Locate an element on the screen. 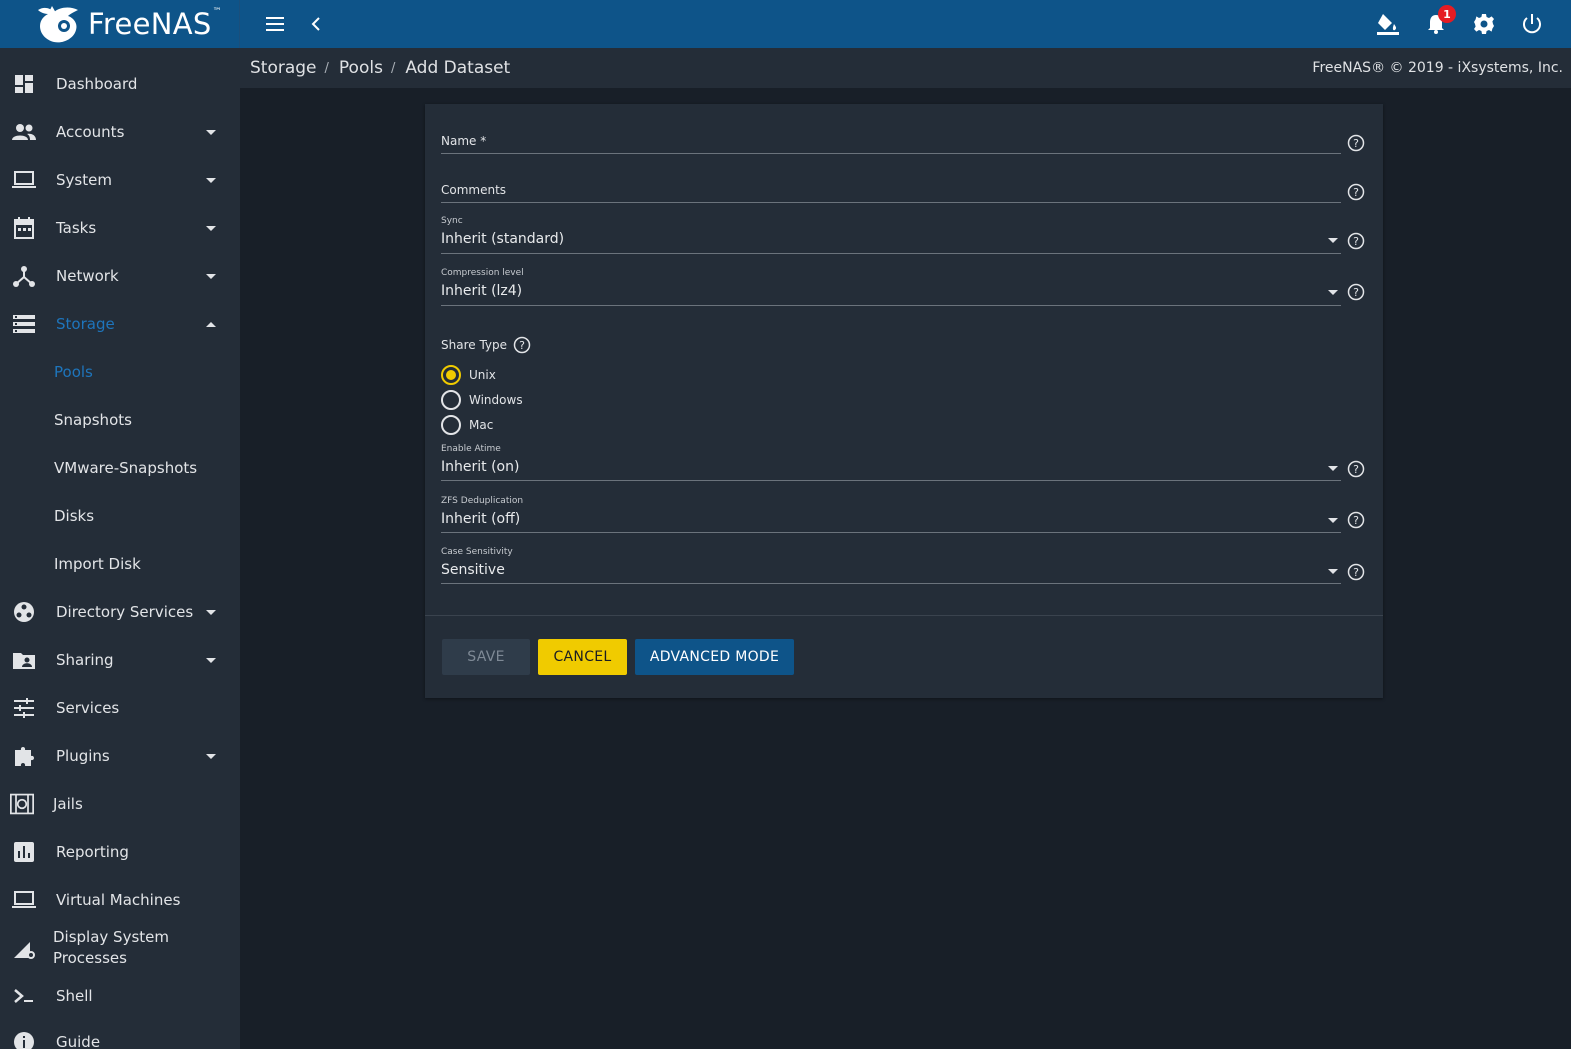 This screenshot has width=1571, height=1049. comments-underline is located at coordinates (891, 202).